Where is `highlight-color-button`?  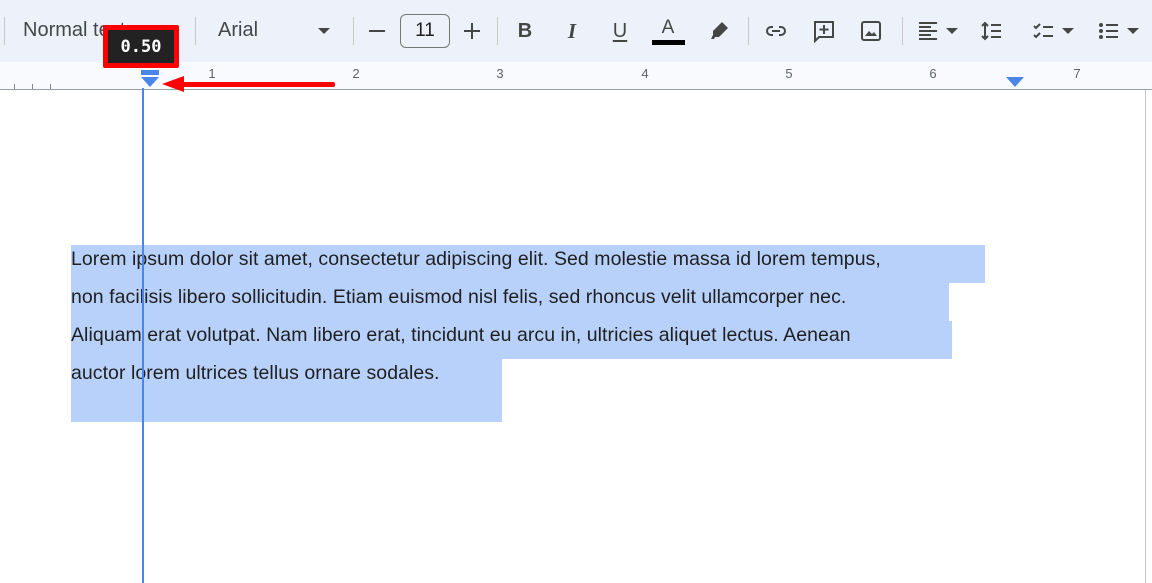
highlight-color-button is located at coordinates (719, 31).